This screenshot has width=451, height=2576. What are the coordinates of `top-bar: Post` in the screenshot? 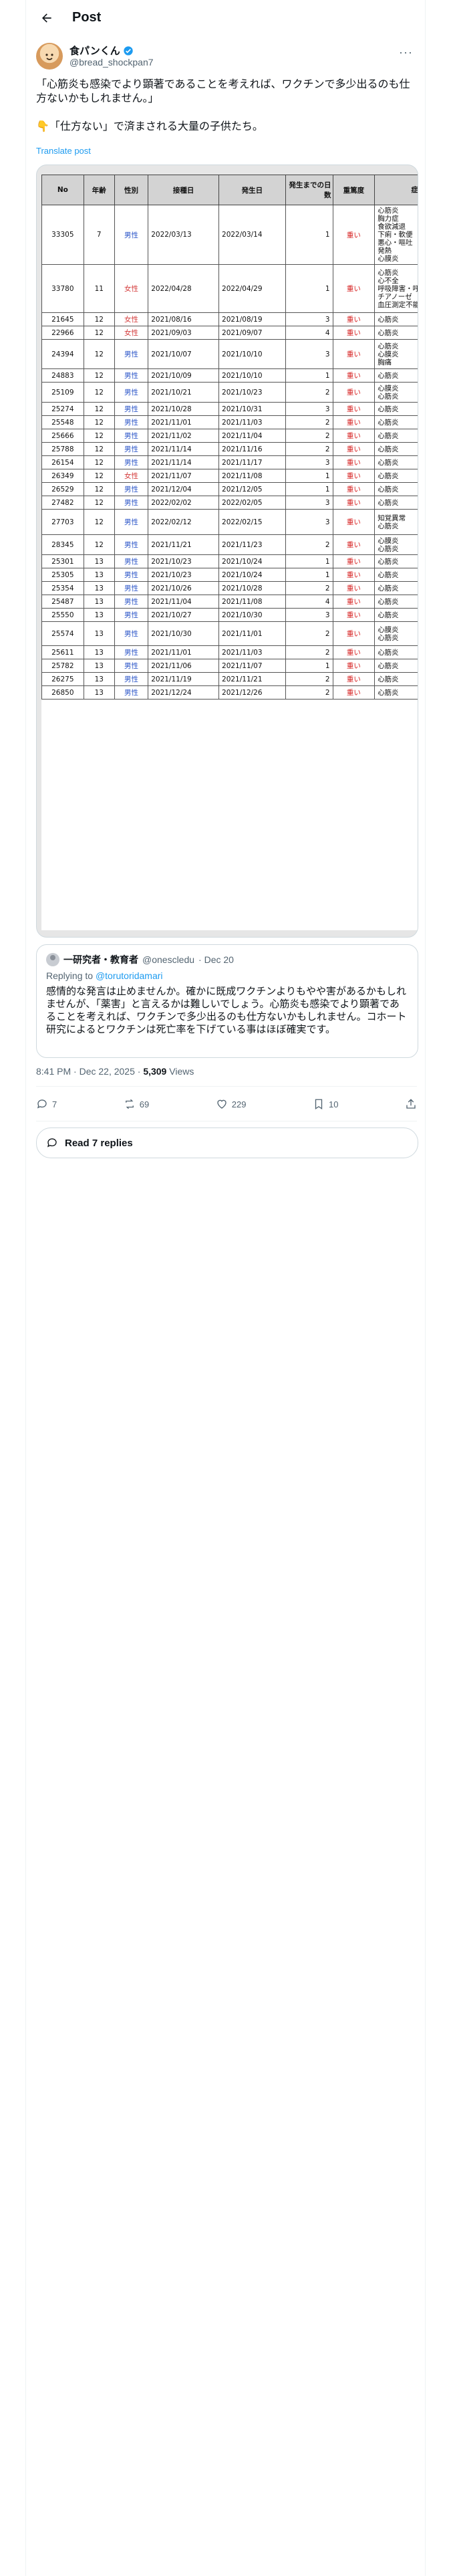 It's located at (225, 17).